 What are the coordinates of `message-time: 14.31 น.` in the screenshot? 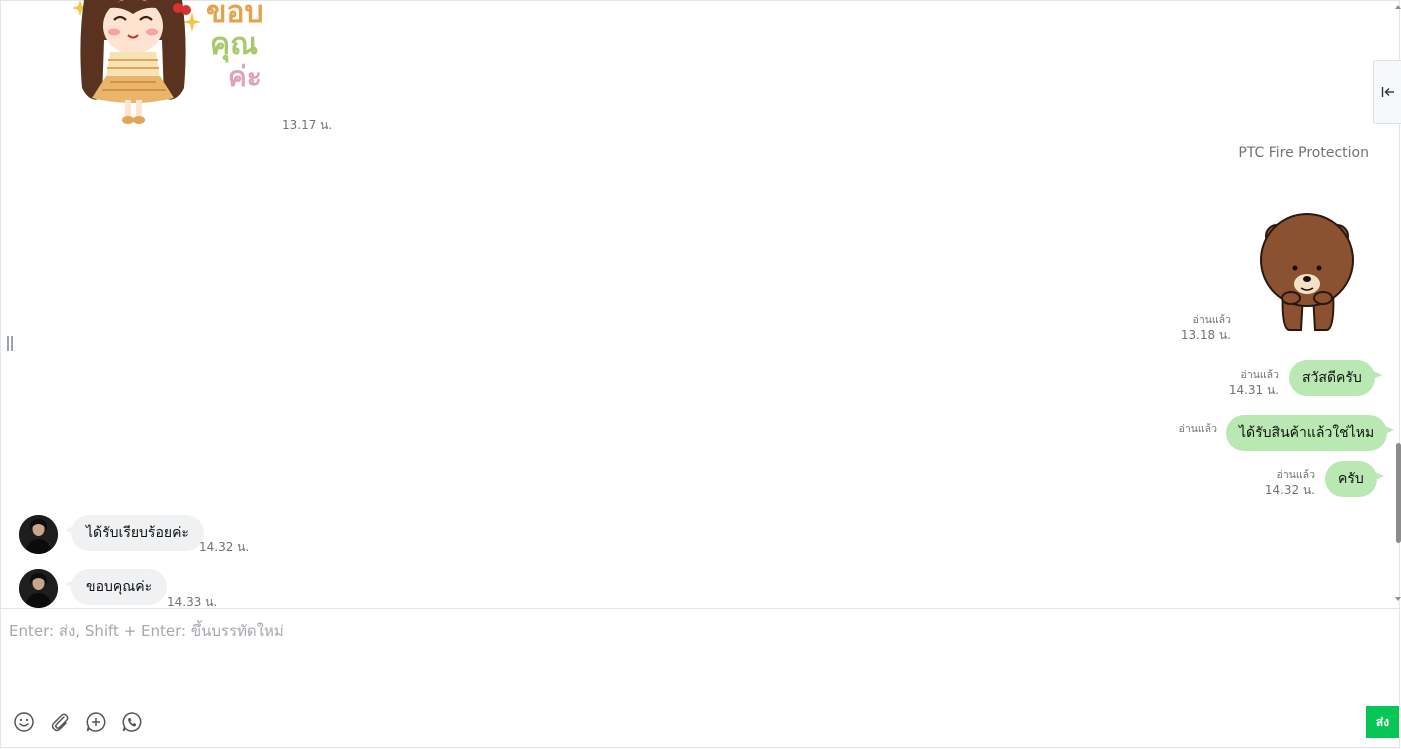 It's located at (1253, 390).